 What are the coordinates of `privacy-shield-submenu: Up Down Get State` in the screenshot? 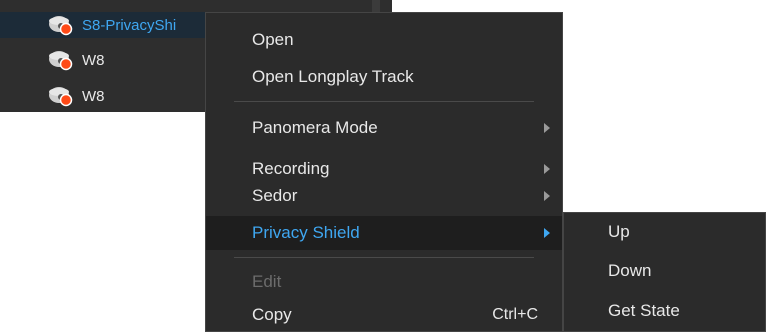 It's located at (664, 272).